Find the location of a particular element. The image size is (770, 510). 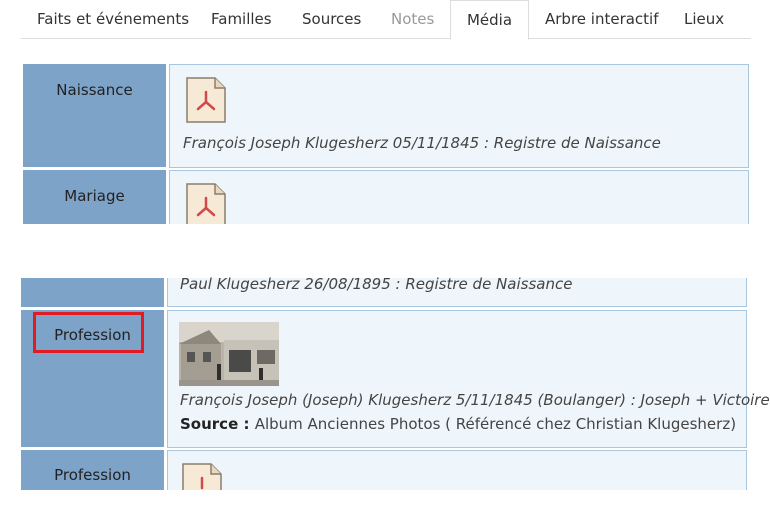

tab-faits-evenements: Faits et événements is located at coordinates (113, 19).